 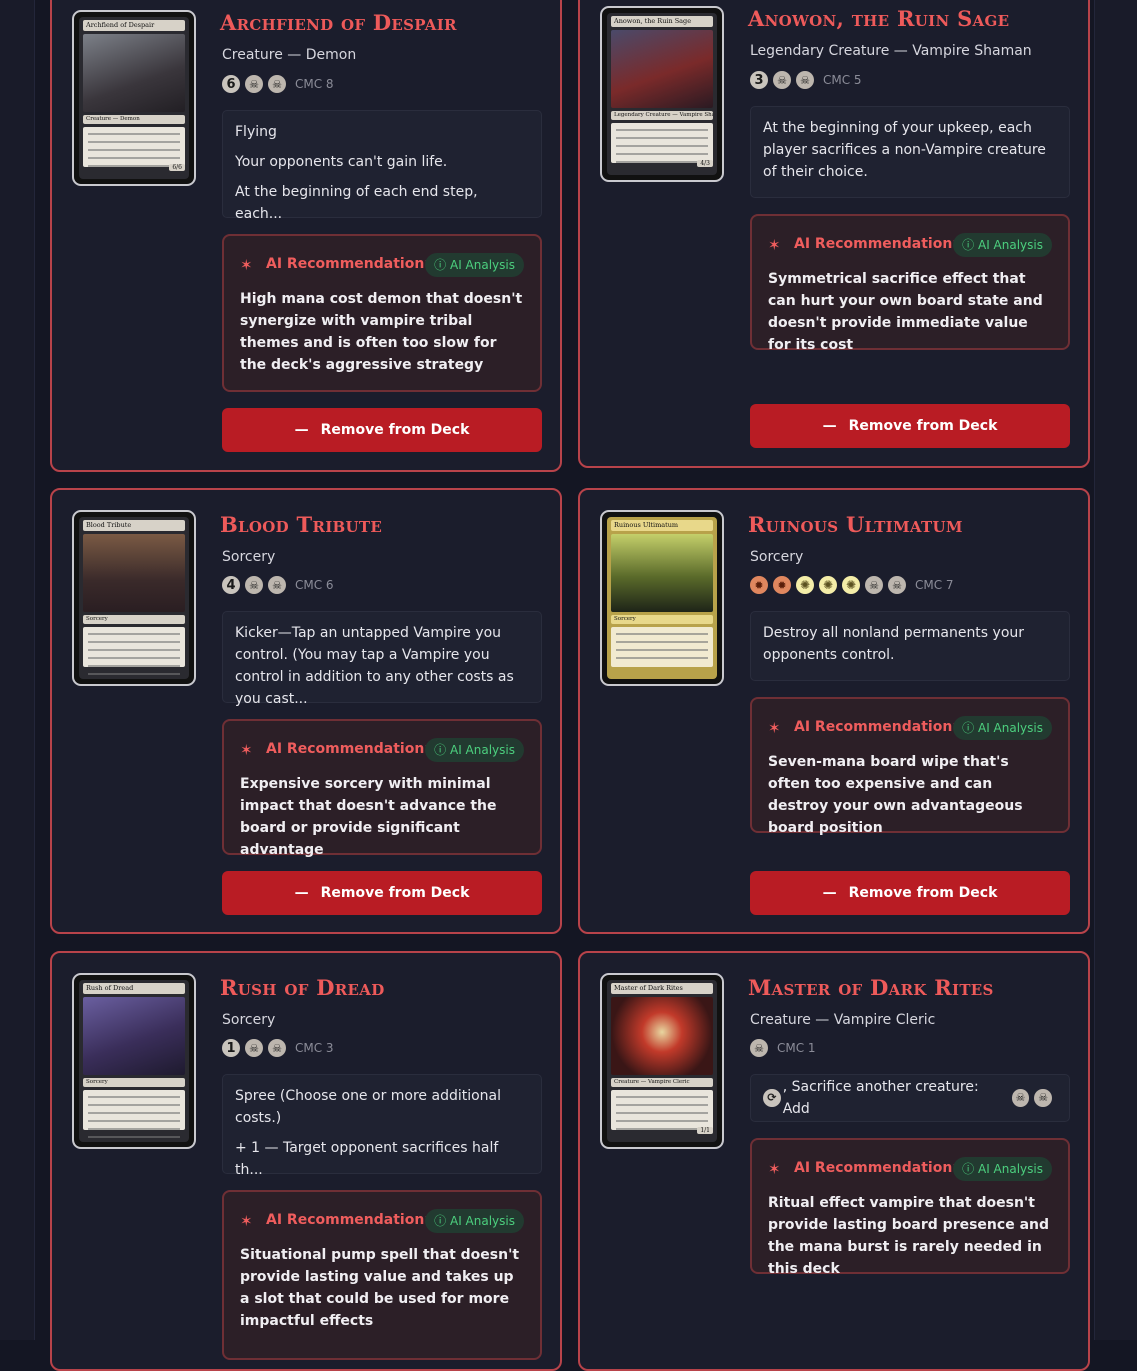 What do you see at coordinates (842, 80) in the screenshot?
I see `cmc-value: CMC 5` at bounding box center [842, 80].